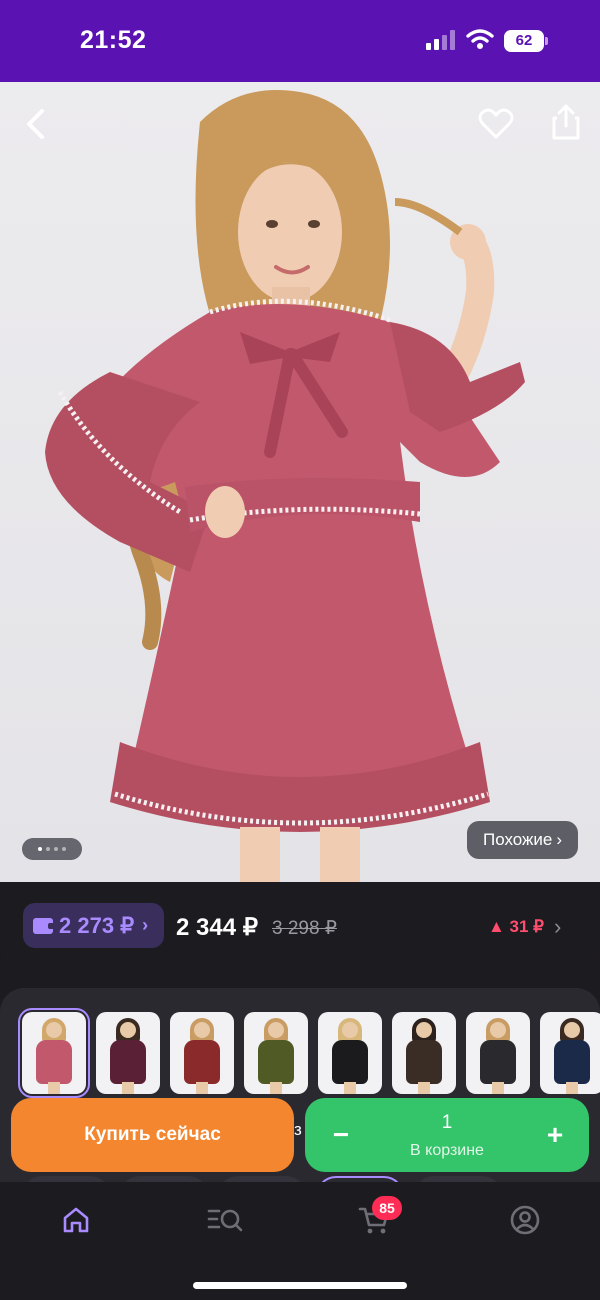 This screenshot has height=1300, width=600. Describe the element at coordinates (341, 1135) in the screenshot. I see `decrease-quantity-button: −` at that location.